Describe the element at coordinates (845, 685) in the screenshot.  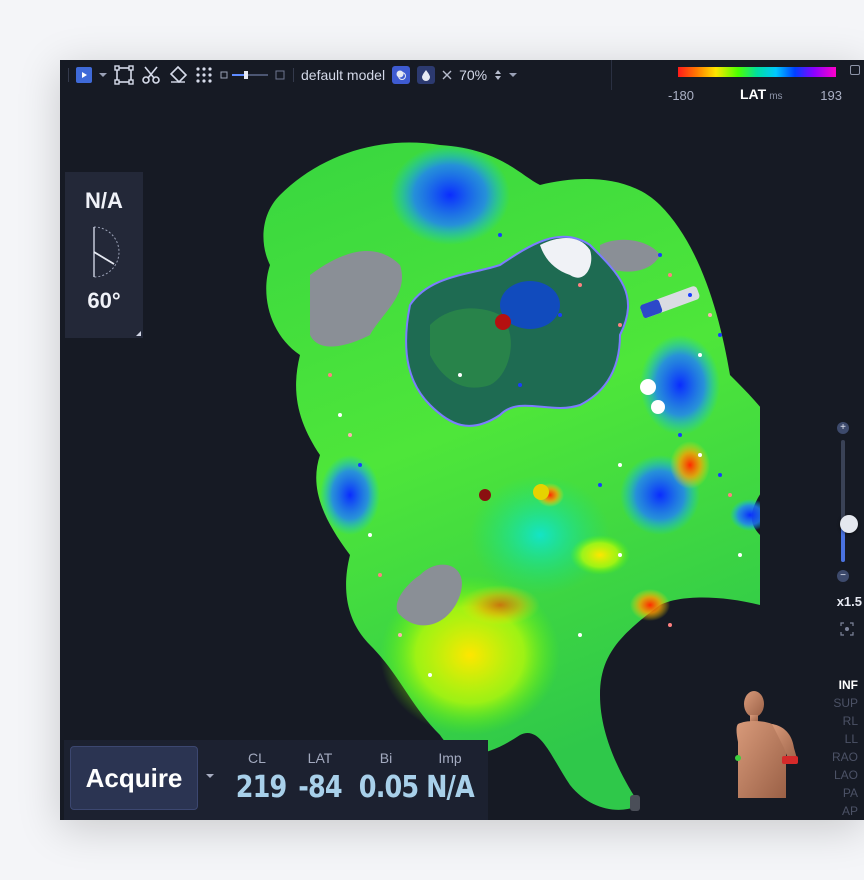
I see `view-item-inf: INF` at that location.